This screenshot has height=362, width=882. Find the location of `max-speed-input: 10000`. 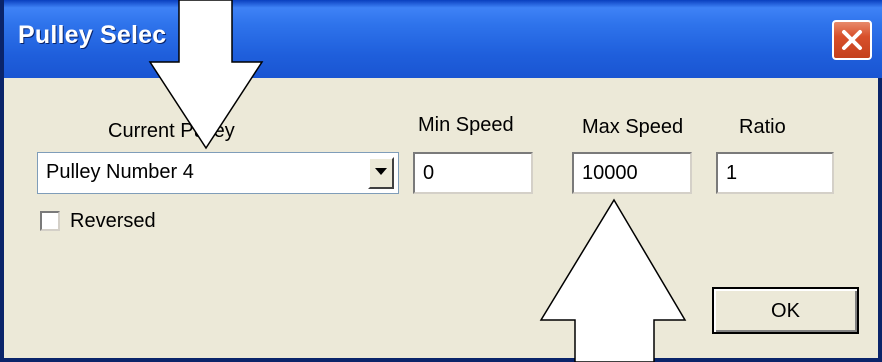

max-speed-input: 10000 is located at coordinates (632, 173).